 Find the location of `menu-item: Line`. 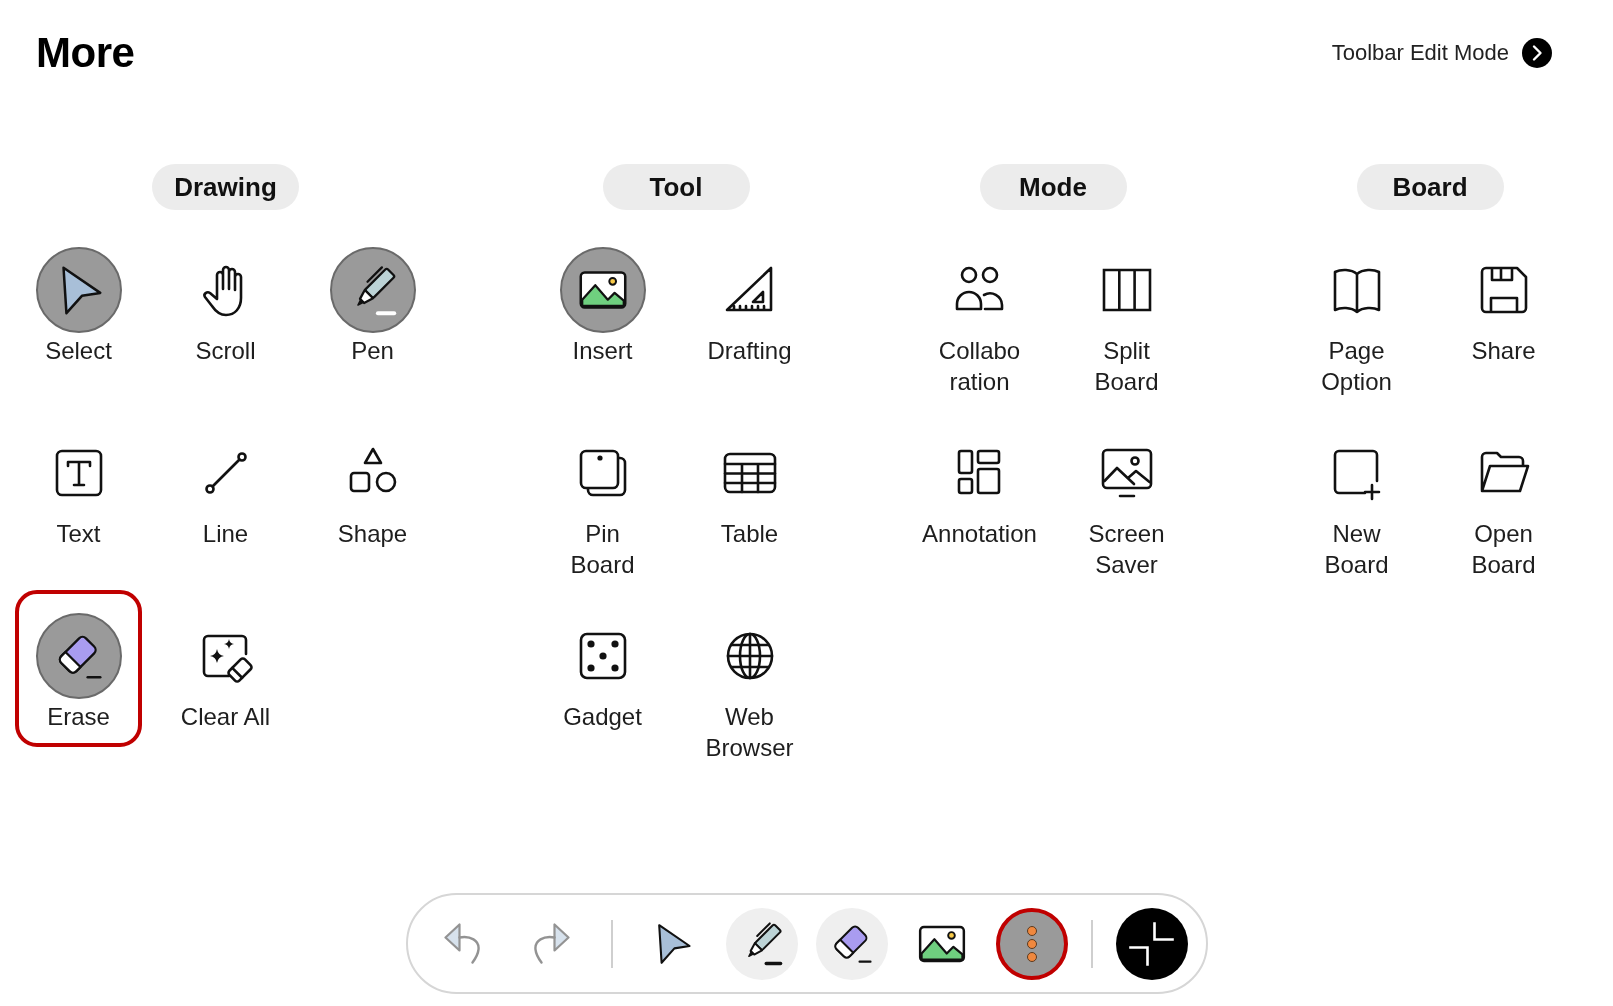

menu-item: Line is located at coordinates (225, 481).